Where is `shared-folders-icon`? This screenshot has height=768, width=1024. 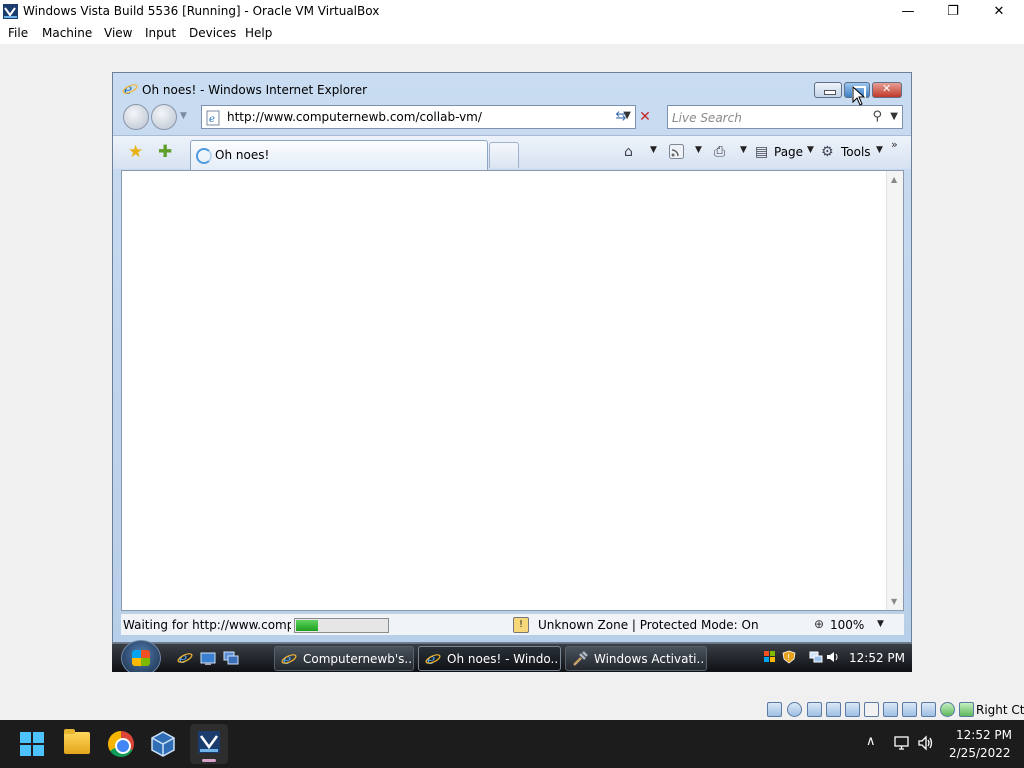
shared-folders-icon is located at coordinates (871, 709).